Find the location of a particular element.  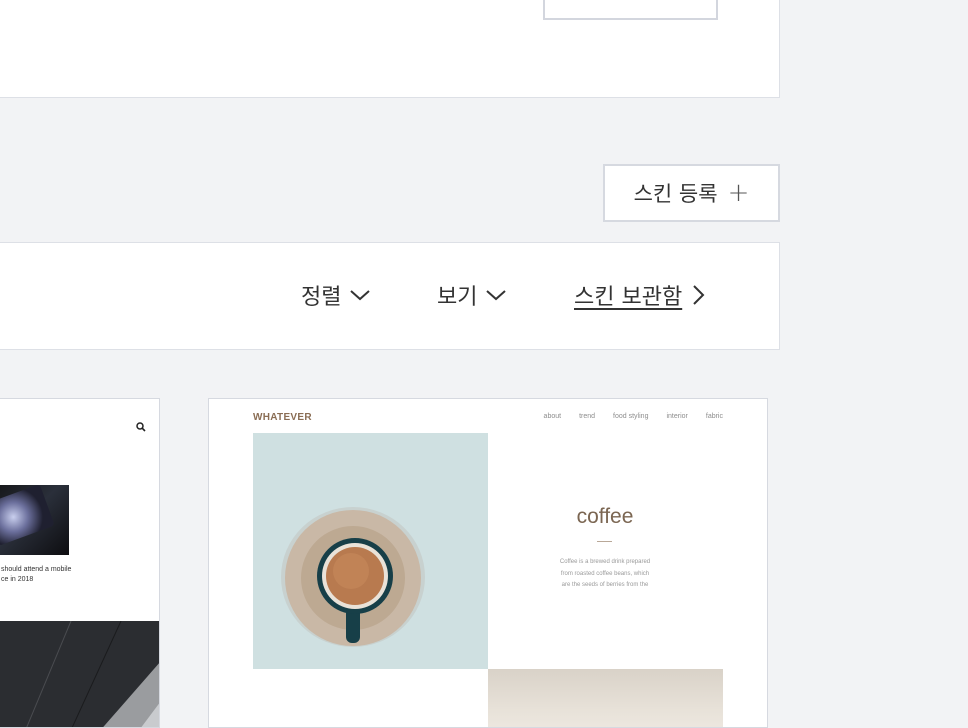

nav-item: food styling is located at coordinates (631, 416).